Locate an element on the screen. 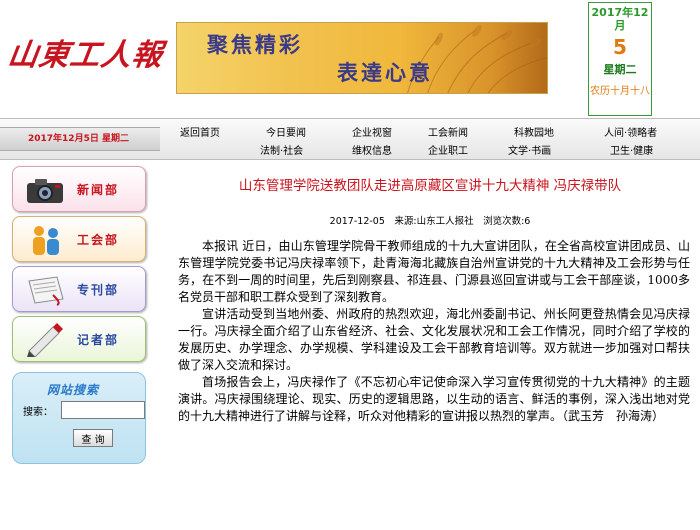  sidebar-item-label: 工会部 is located at coordinates (98, 240).